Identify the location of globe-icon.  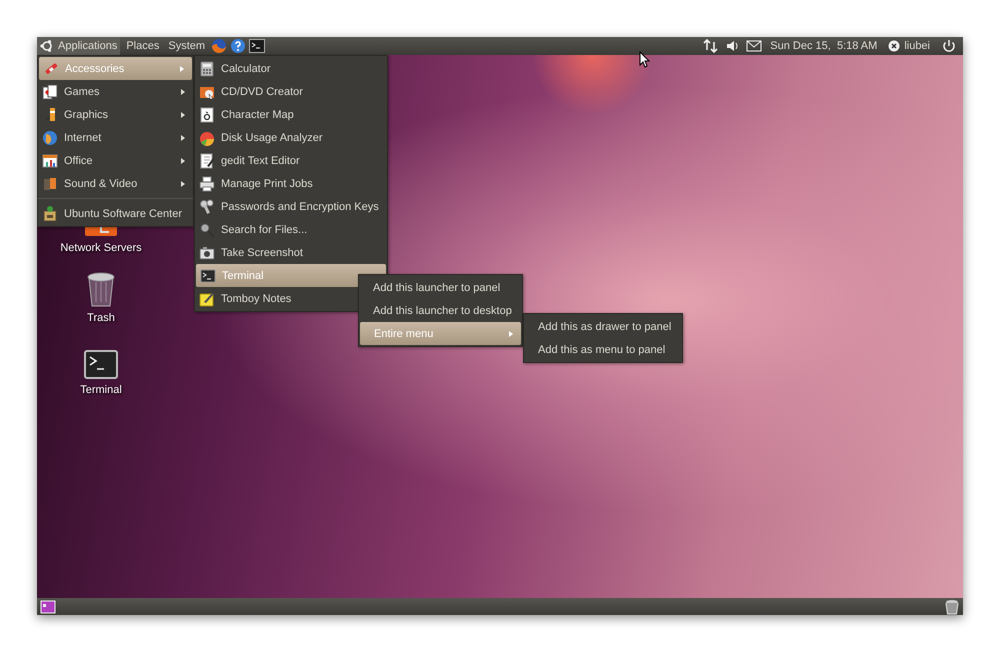
(50, 138).